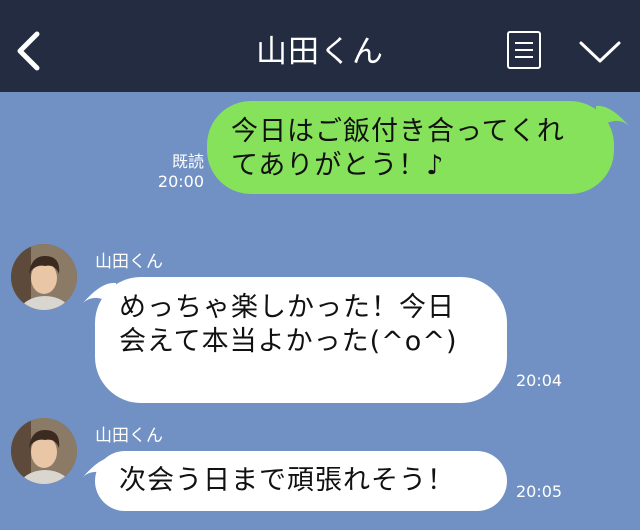  I want to click on read-receipt: 既読 20:00, so click(172, 172).